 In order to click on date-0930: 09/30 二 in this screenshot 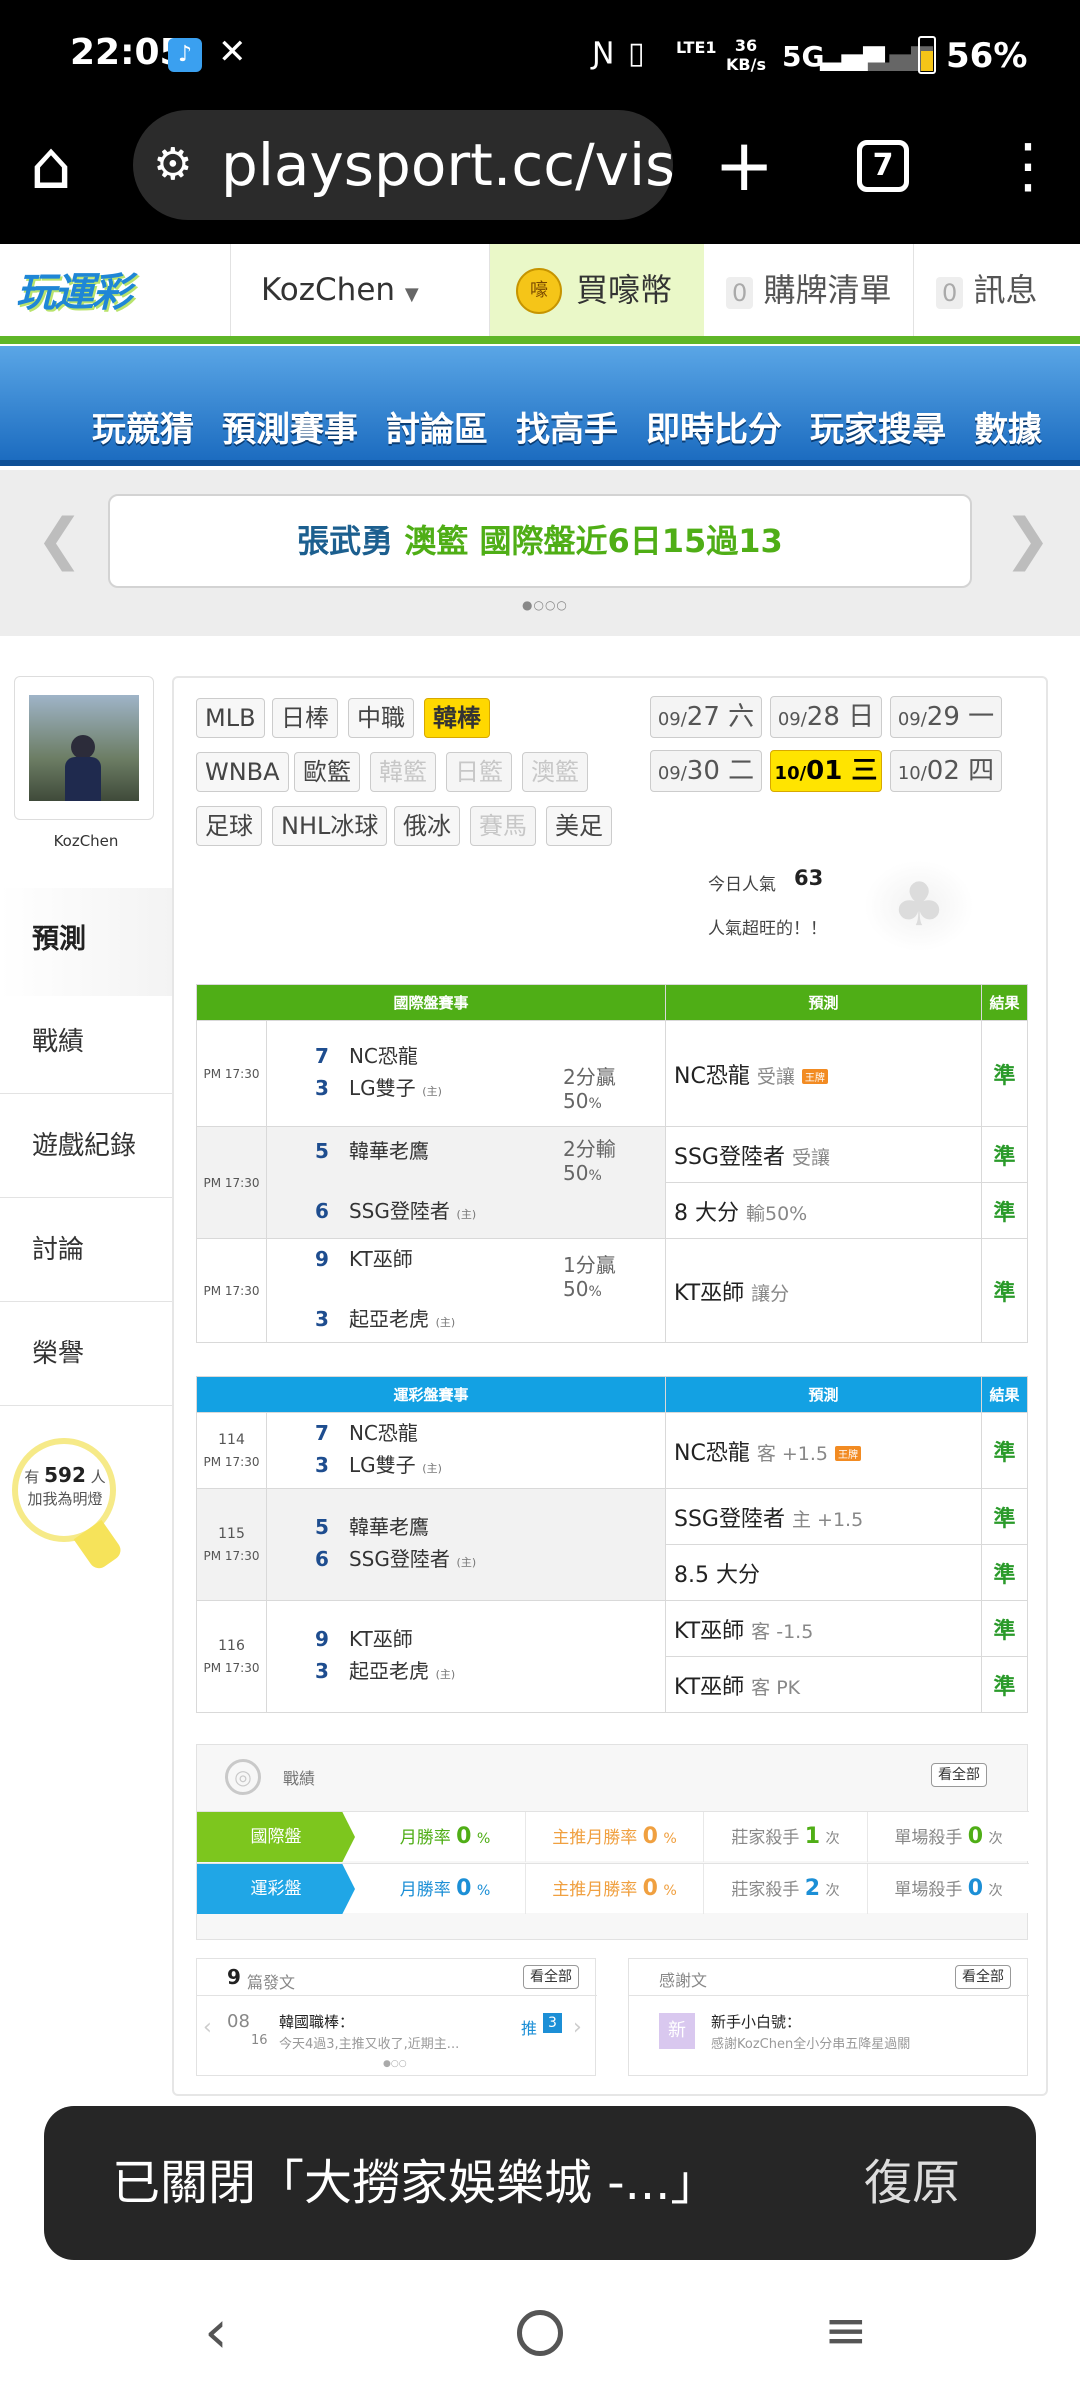, I will do `click(706, 771)`.